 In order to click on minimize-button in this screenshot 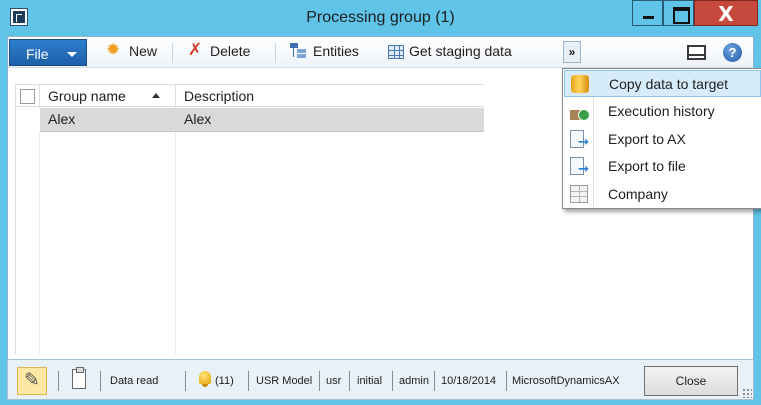, I will do `click(647, 13)`.